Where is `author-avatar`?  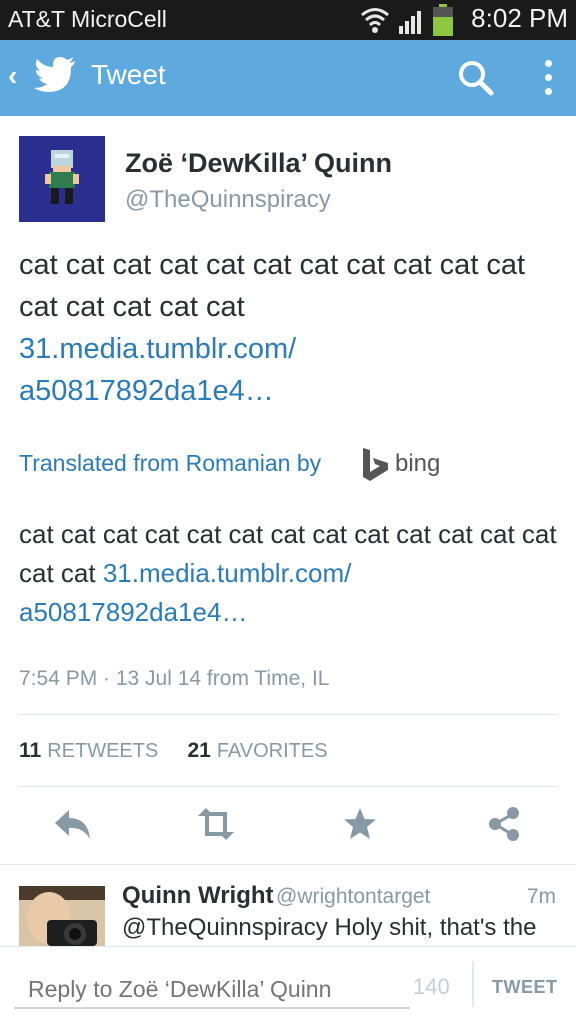
author-avatar is located at coordinates (62, 179).